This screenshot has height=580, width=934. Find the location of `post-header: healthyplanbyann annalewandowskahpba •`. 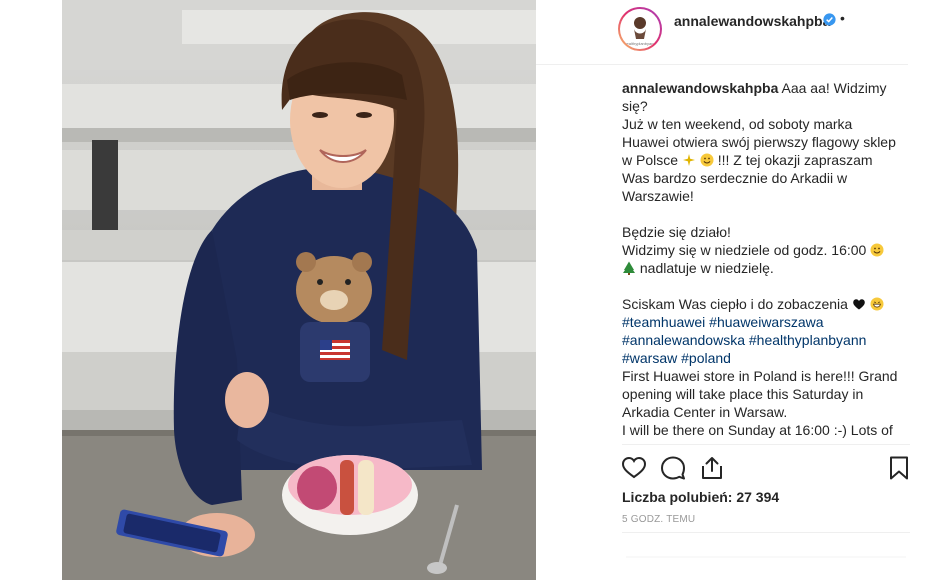

post-header: healthyplanbyann annalewandowskahpba • is located at coordinates (722, 32).